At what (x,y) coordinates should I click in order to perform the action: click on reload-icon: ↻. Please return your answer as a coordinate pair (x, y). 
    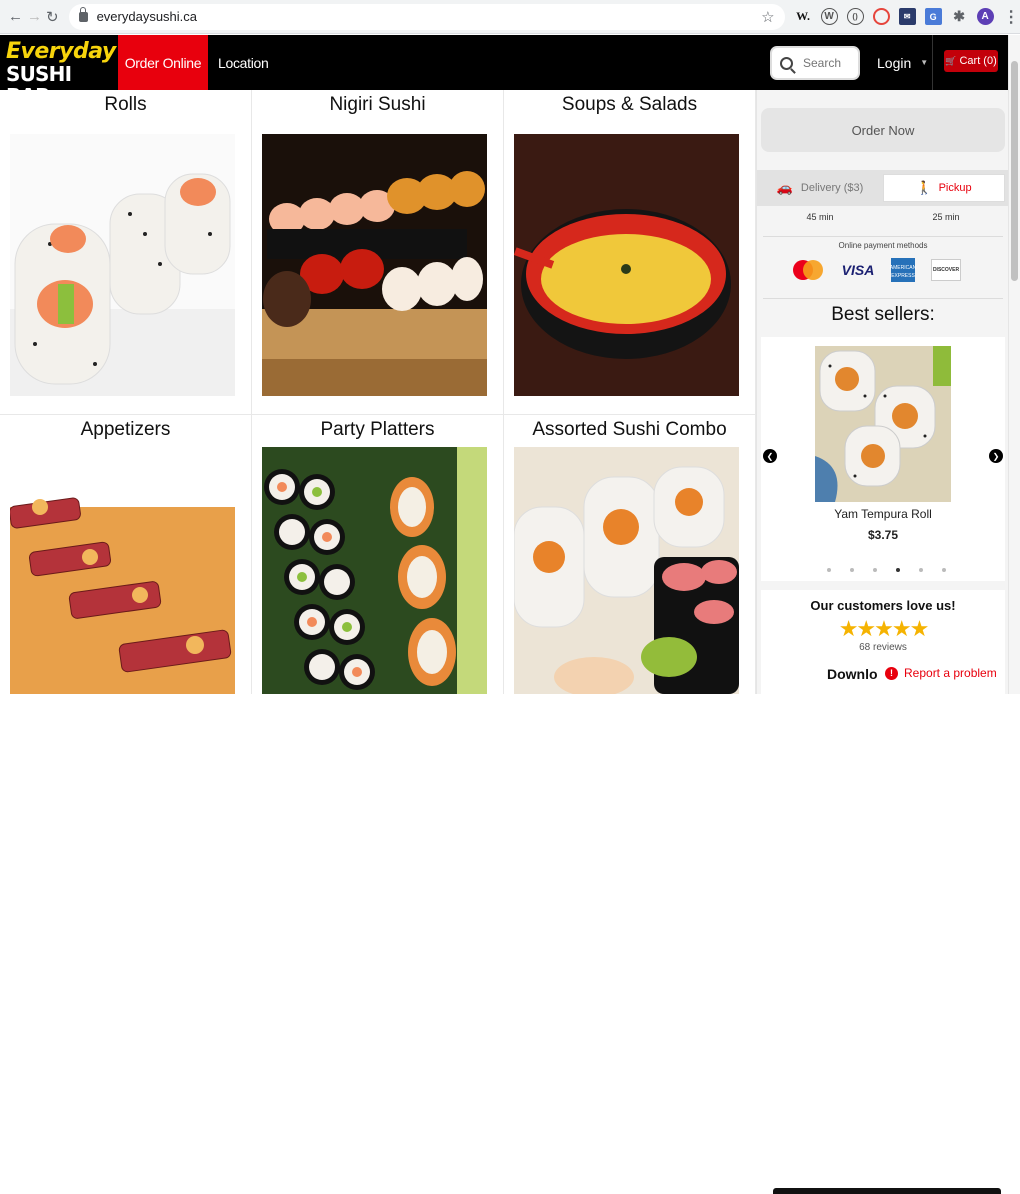
    Looking at the image, I should click on (52, 17).